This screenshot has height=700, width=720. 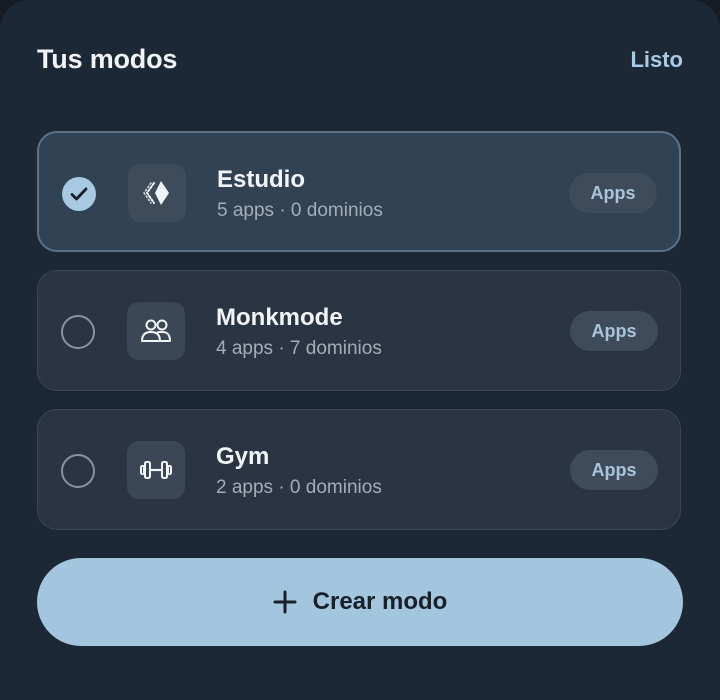 What do you see at coordinates (285, 602) in the screenshot?
I see `plus-icon` at bounding box center [285, 602].